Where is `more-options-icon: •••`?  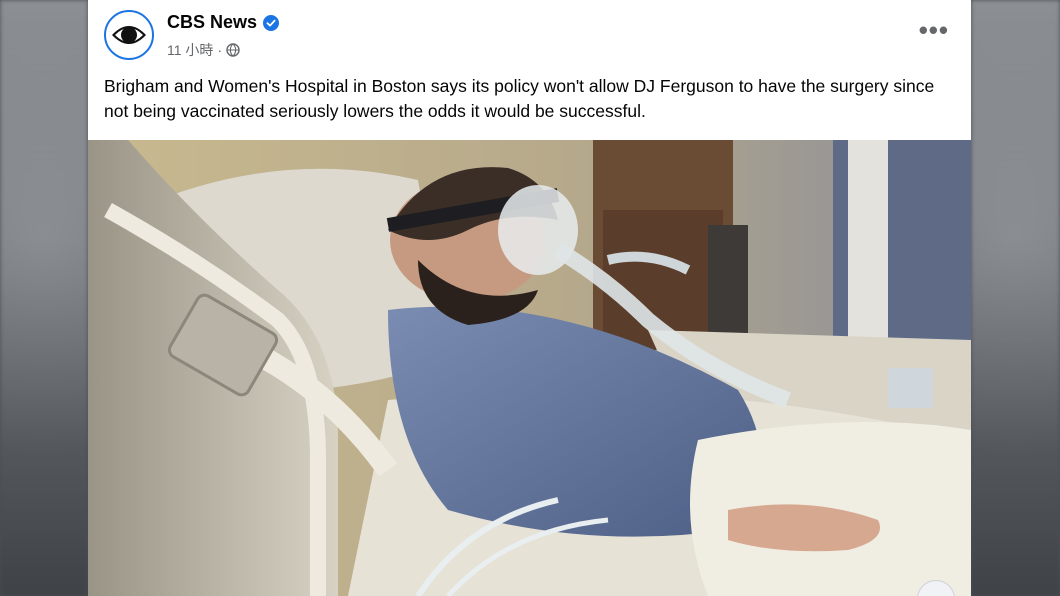
more-options-icon: ••• is located at coordinates (934, 30).